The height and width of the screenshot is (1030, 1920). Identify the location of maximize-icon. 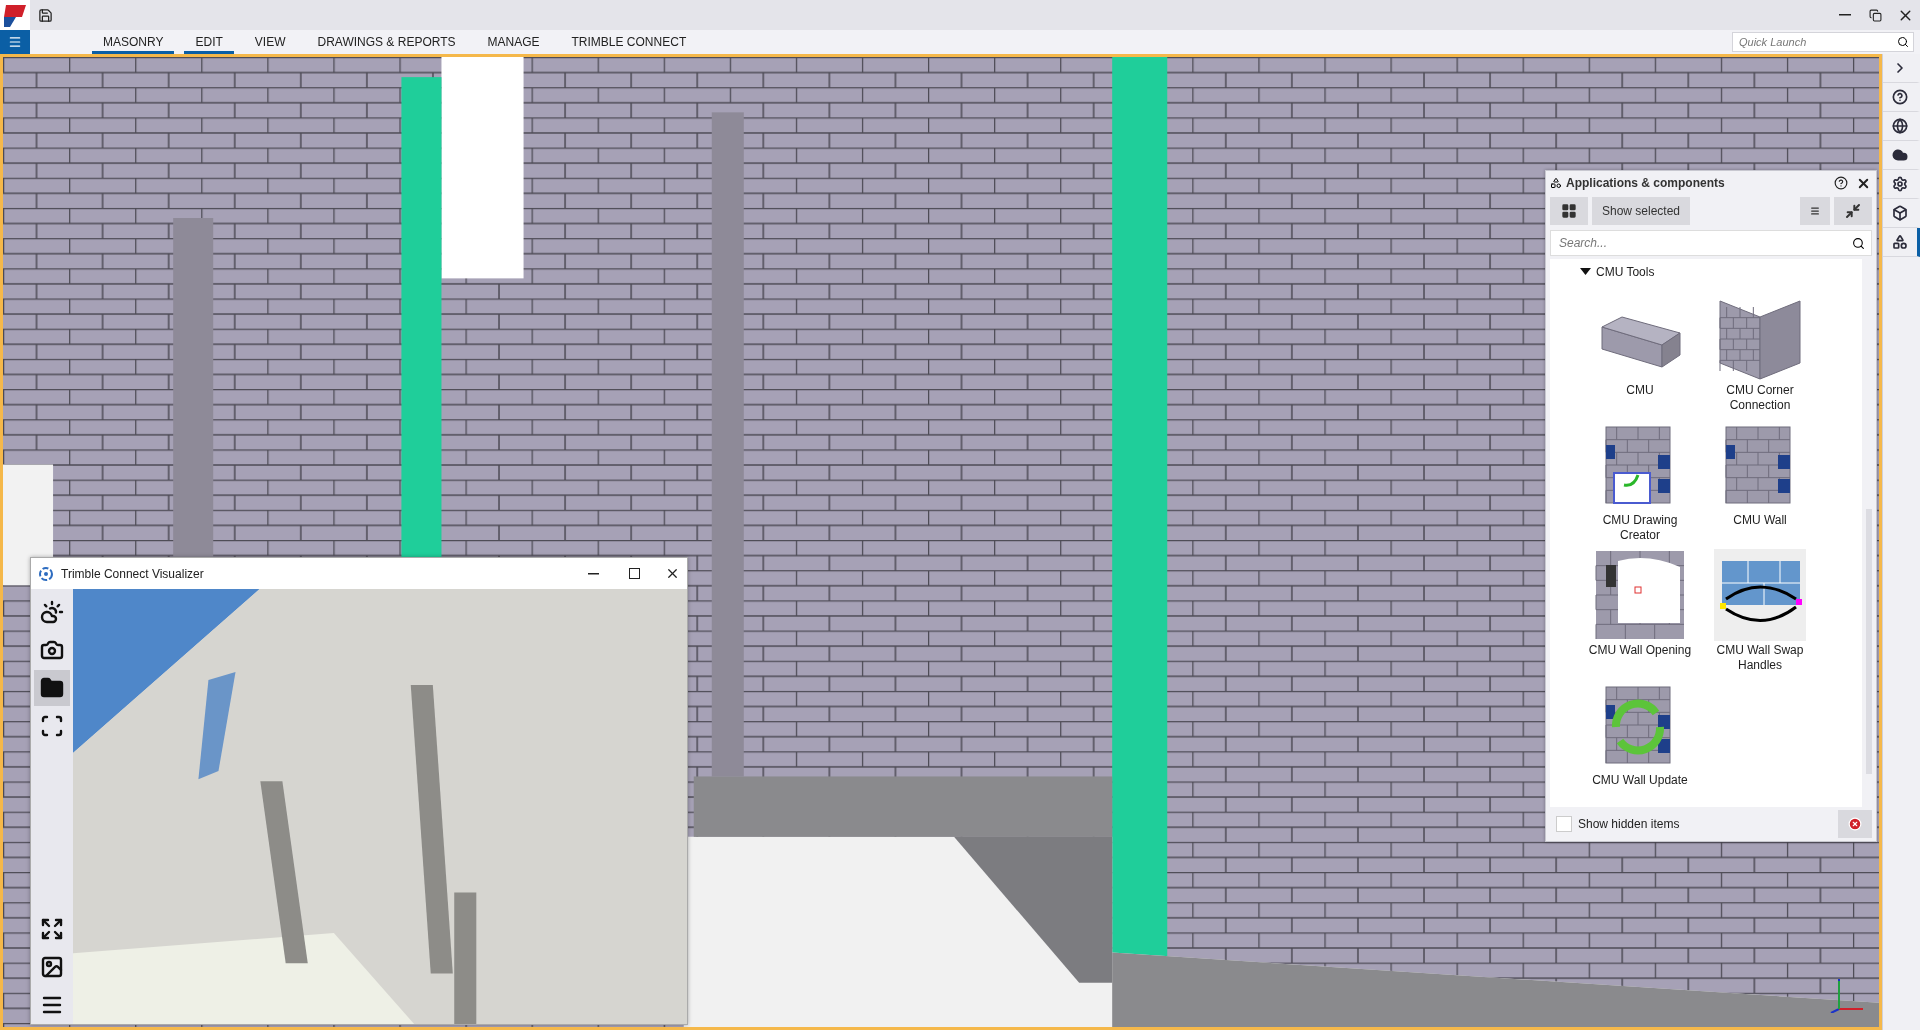
(634, 573).